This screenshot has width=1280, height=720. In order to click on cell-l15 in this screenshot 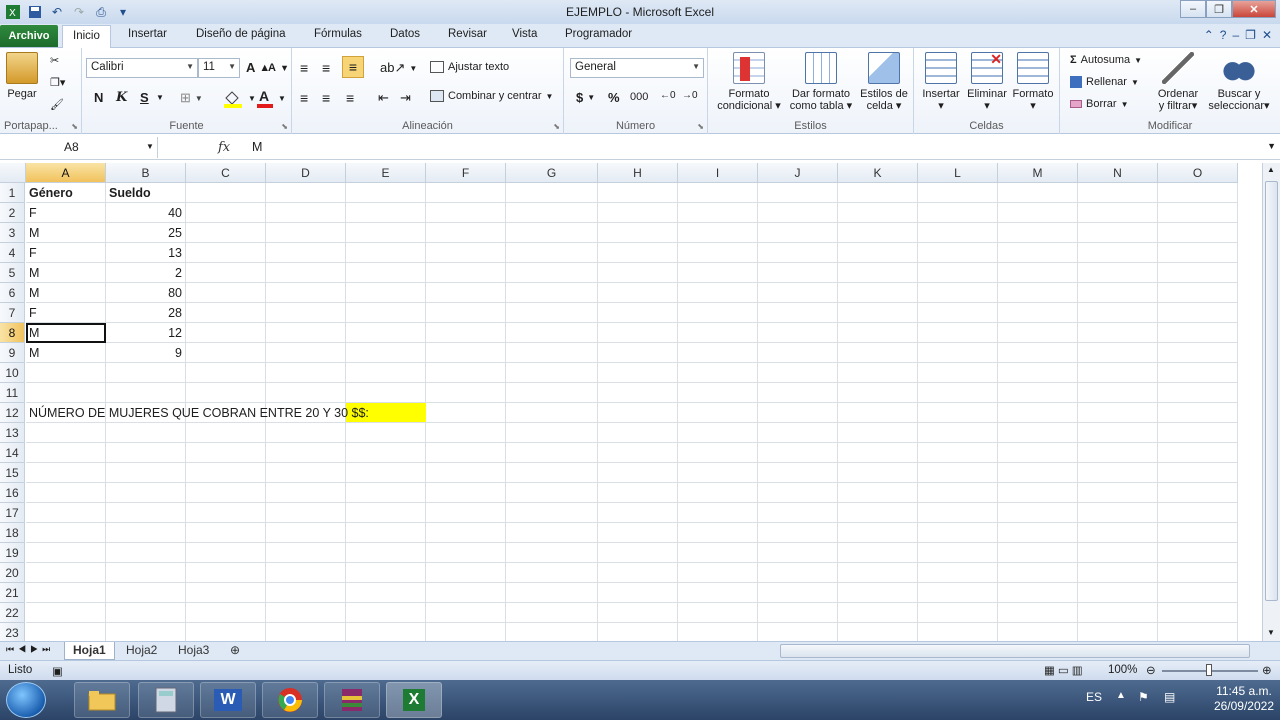, I will do `click(958, 473)`.